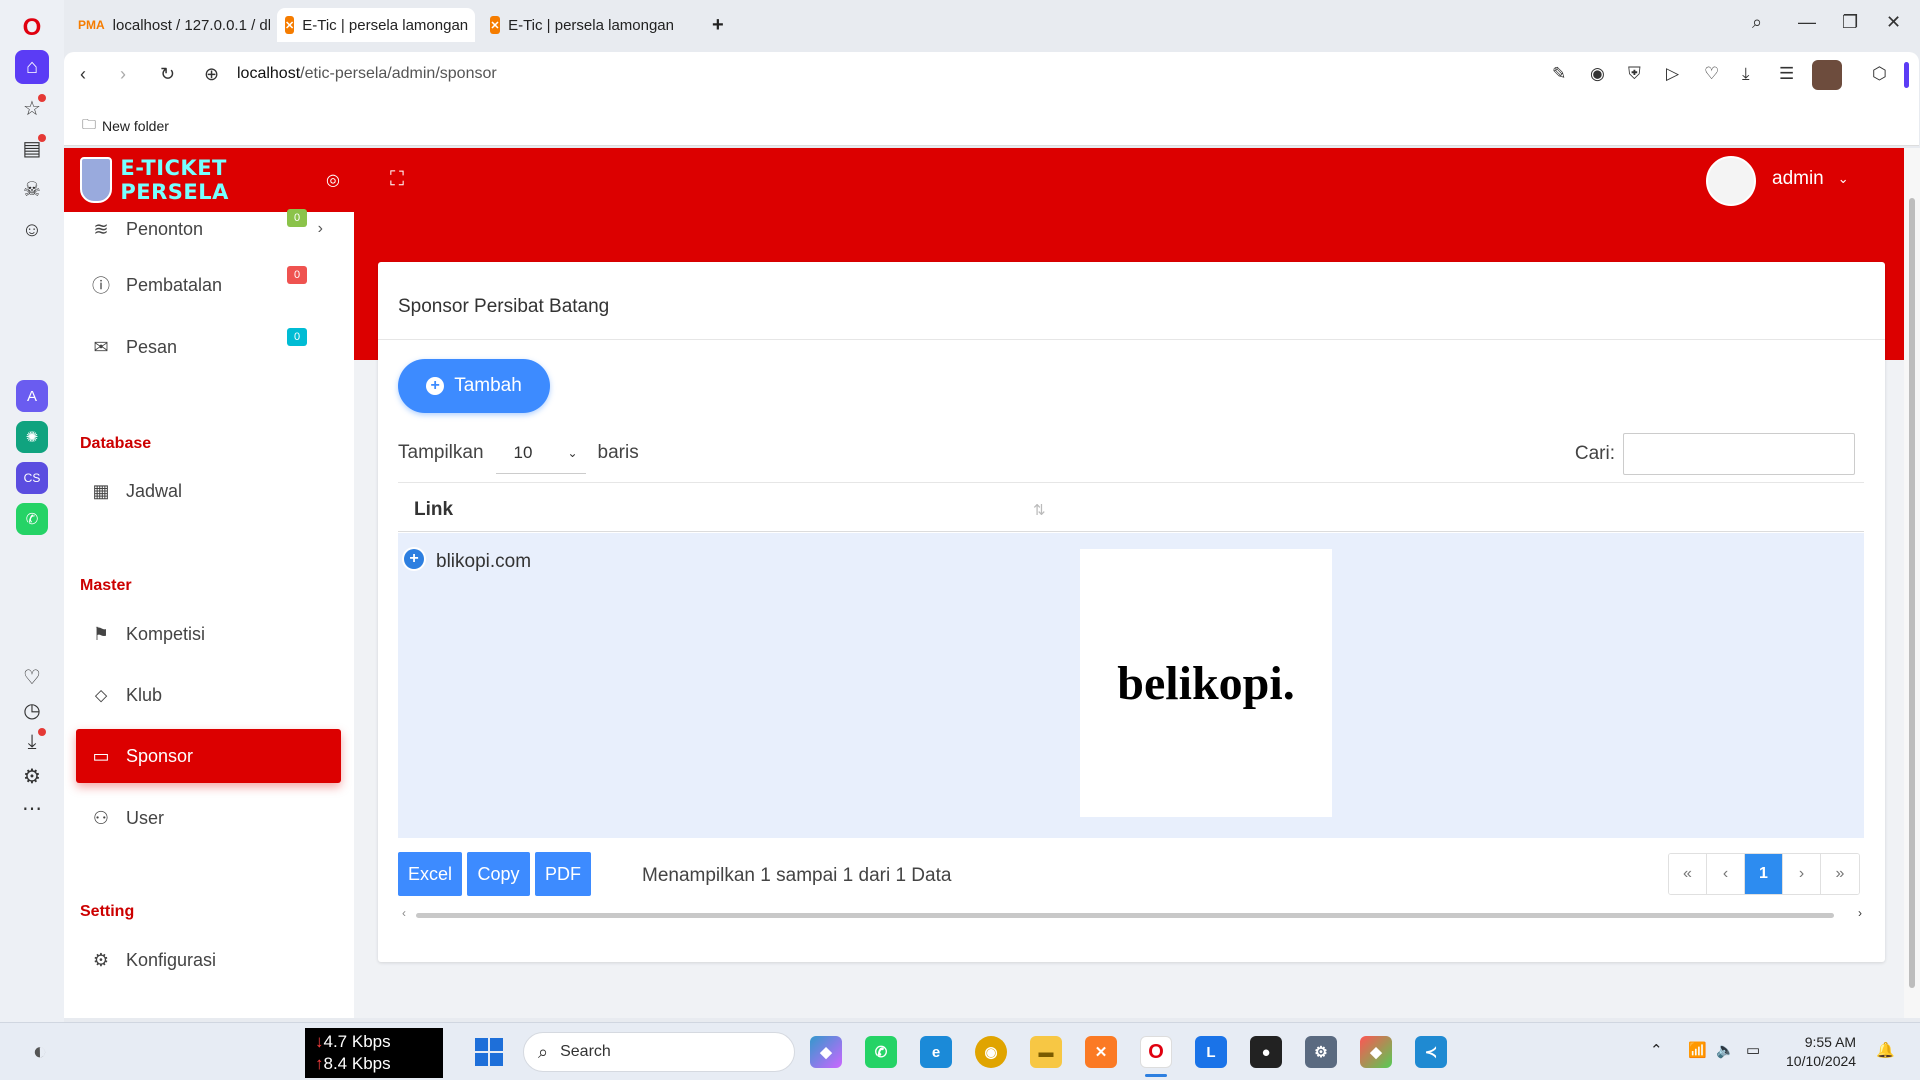  I want to click on xampp-icon: ✕, so click(1101, 1052).